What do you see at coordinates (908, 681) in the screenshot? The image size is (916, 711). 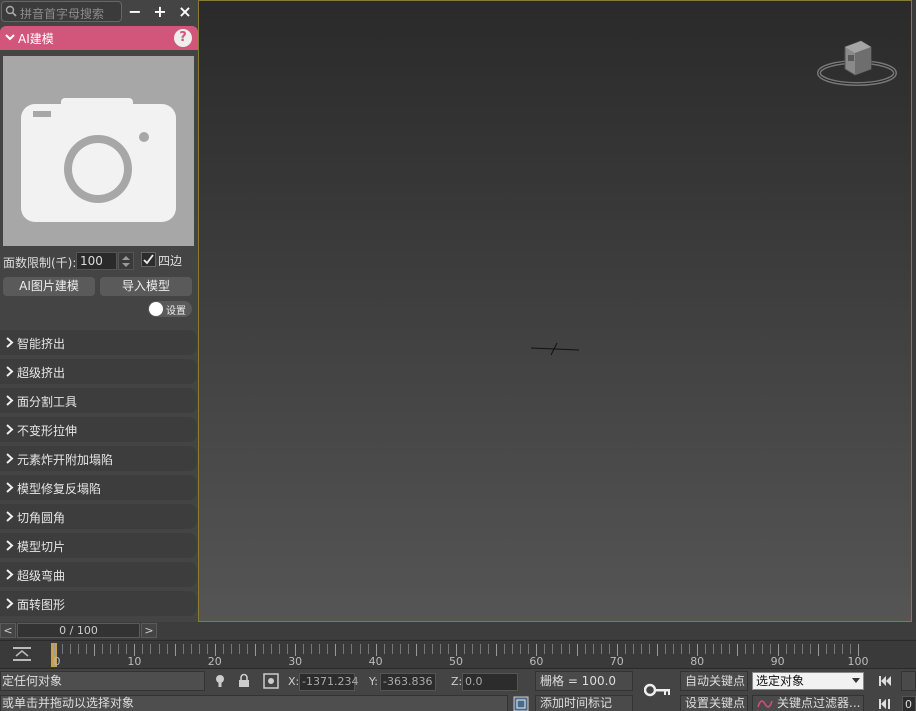 I see `play-controls-partial` at bounding box center [908, 681].